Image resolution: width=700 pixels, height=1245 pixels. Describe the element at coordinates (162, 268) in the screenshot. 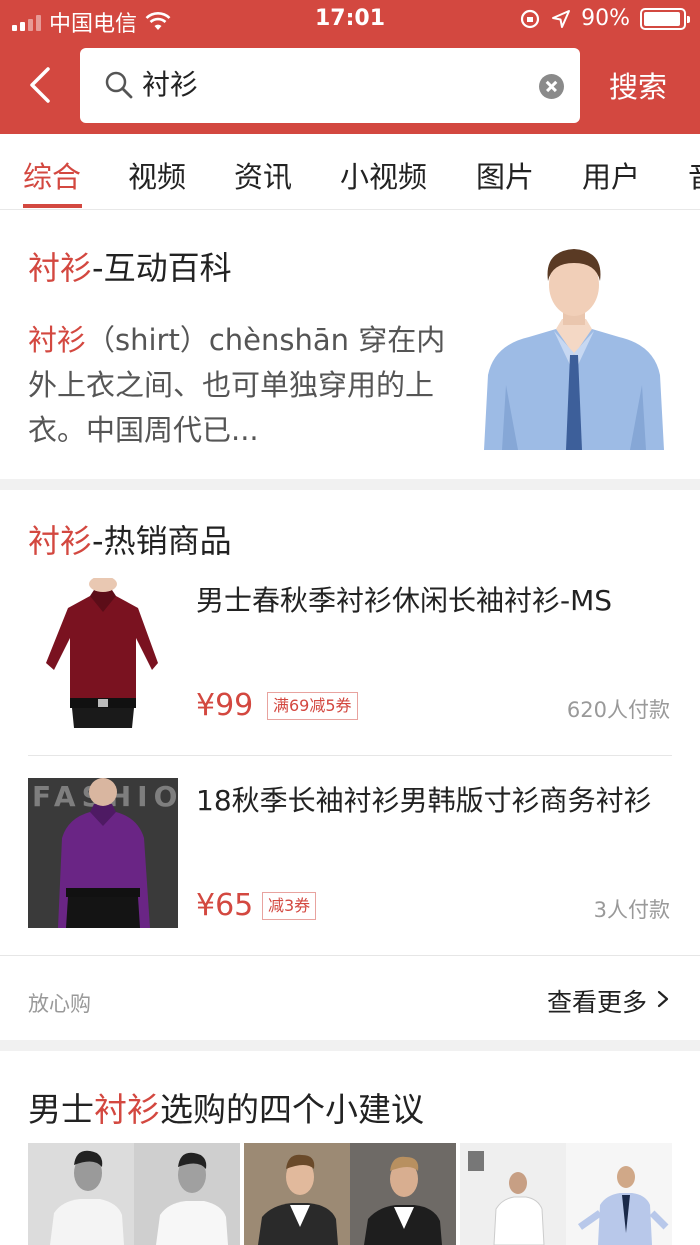

I see `baike-title-suffix: -互动百科` at that location.